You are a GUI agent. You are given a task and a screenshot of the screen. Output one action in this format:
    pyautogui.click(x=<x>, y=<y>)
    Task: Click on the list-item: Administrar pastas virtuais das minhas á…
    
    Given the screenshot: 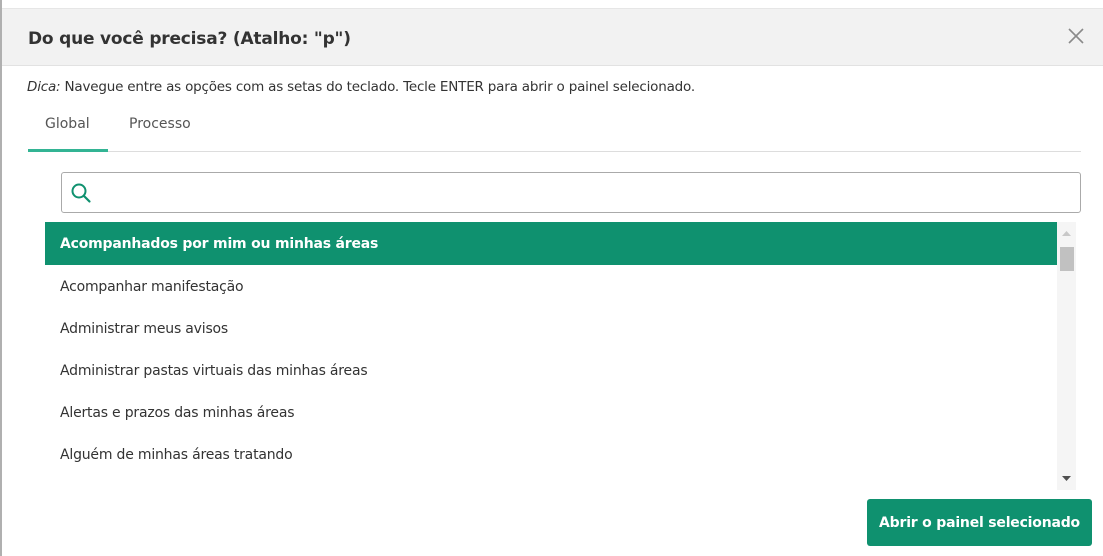 What is the action you would take?
    pyautogui.click(x=551, y=371)
    